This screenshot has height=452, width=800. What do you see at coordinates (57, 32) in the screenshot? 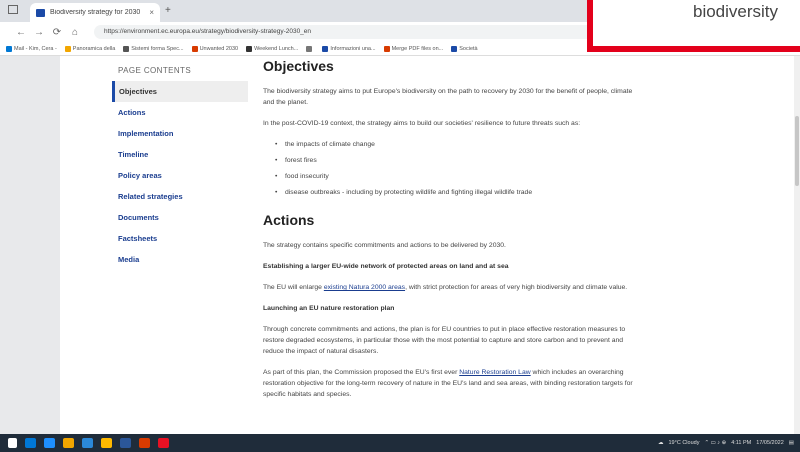
I see `reload-icon: ⟳` at bounding box center [57, 32].